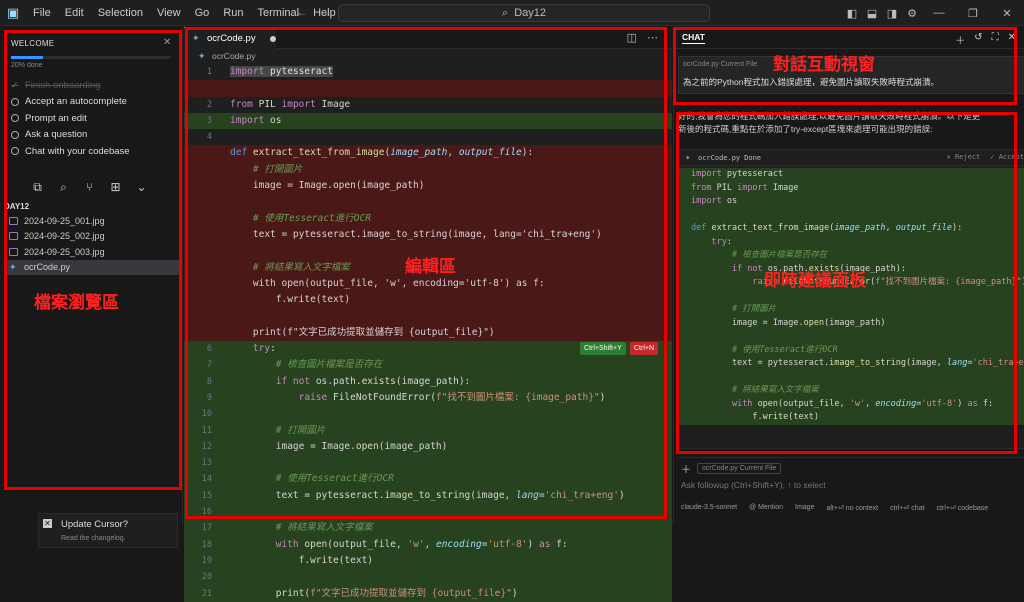 The image size is (1024, 602). Describe the element at coordinates (852, 13) in the screenshot. I see `toggle-sidebar-icon: ◧` at that location.